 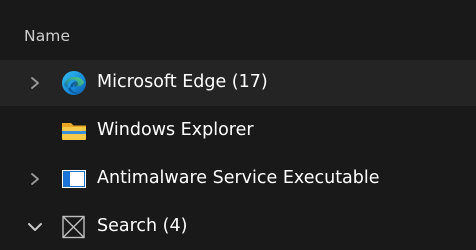 What do you see at coordinates (175, 130) in the screenshot?
I see `process-name: Windows Explorer` at bounding box center [175, 130].